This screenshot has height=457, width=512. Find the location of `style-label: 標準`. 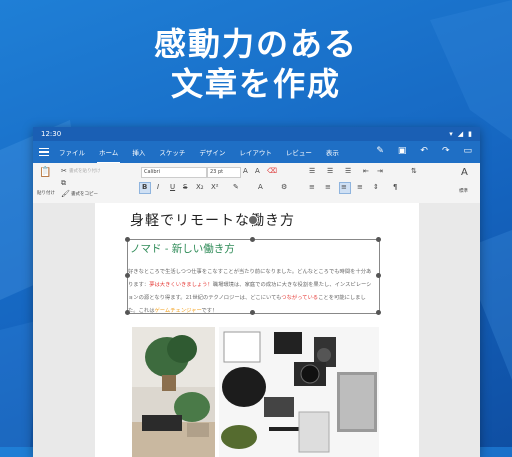

style-label: 標準 is located at coordinates (463, 191).